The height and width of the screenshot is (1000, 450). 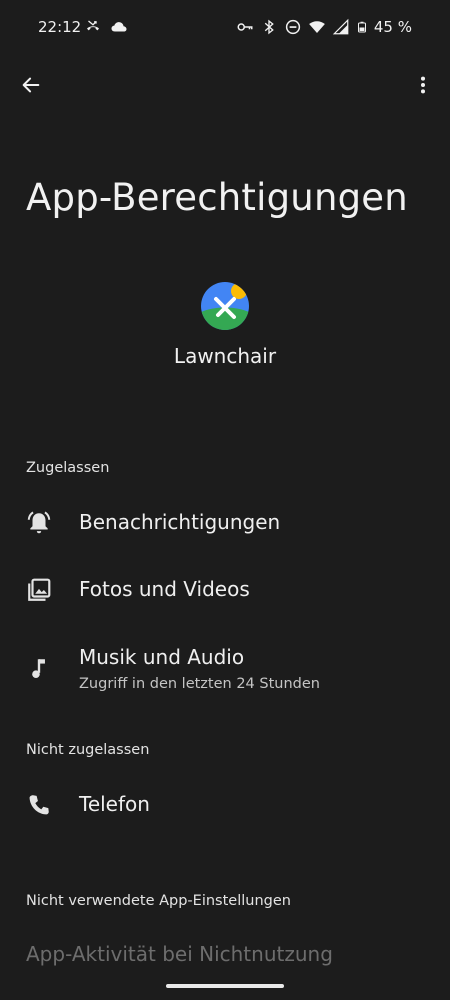 What do you see at coordinates (317, 27) in the screenshot?
I see `wifi-icon` at bounding box center [317, 27].